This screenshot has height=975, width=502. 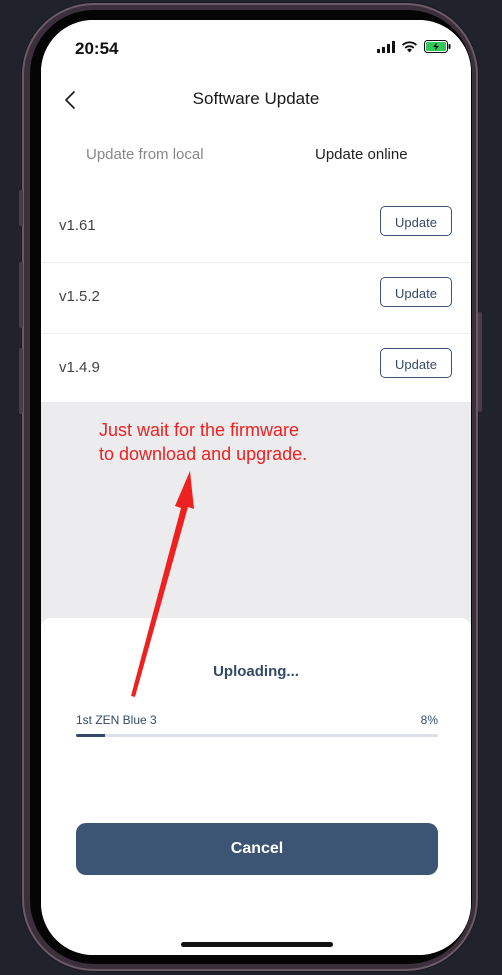 I want to click on status-icons, so click(x=414, y=46).